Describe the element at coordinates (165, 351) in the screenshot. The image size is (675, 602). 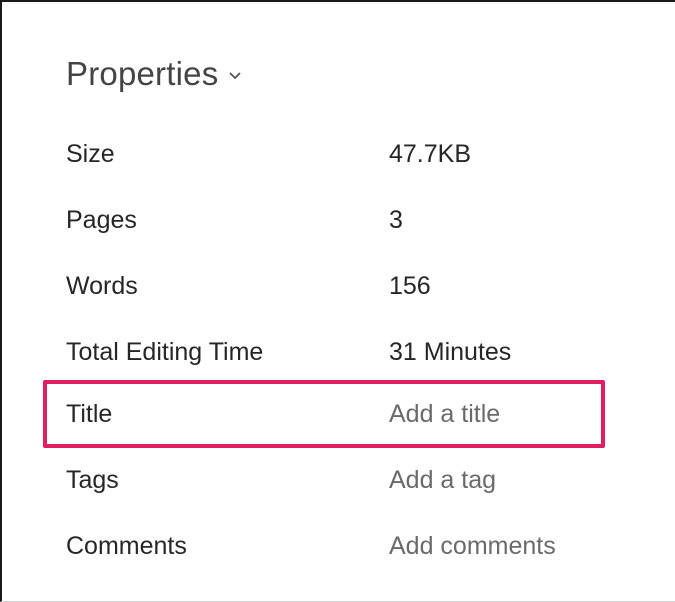
I see `property-label-total-editing-time: Total Editing Time` at that location.